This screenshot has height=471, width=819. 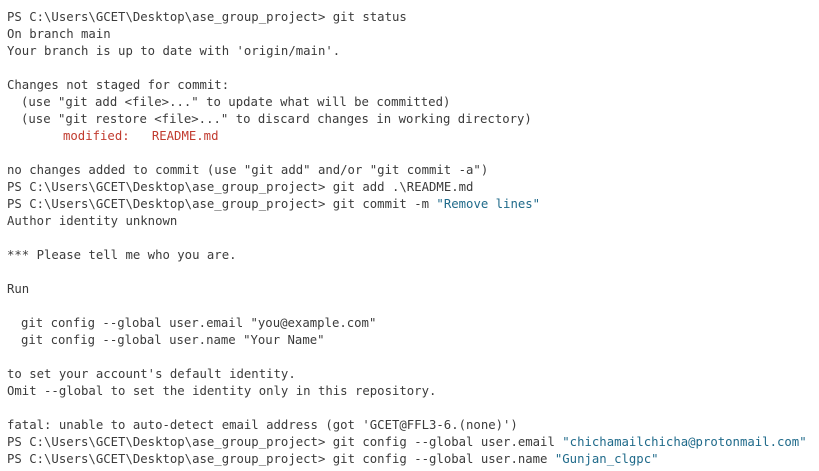 What do you see at coordinates (118, 85) in the screenshot?
I see `output-line: Changes not staged for commit:` at bounding box center [118, 85].